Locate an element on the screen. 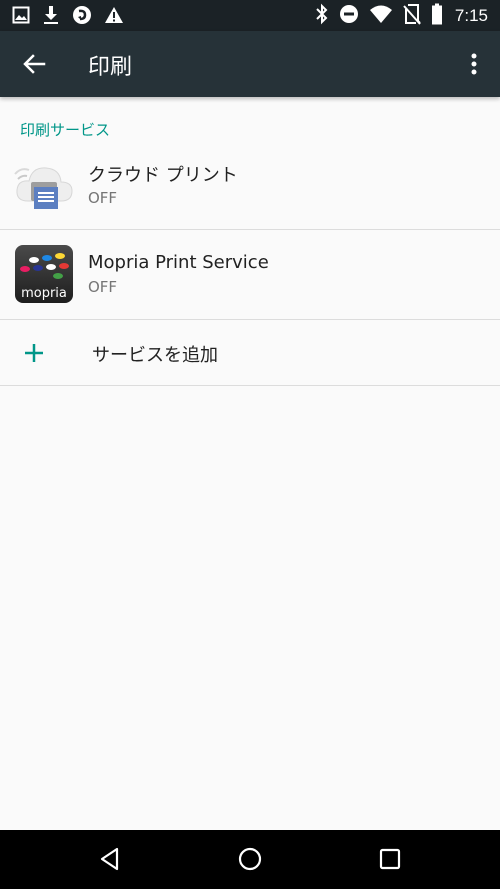 The height and width of the screenshot is (889, 500). sync-app-icon is located at coordinates (82, 17).